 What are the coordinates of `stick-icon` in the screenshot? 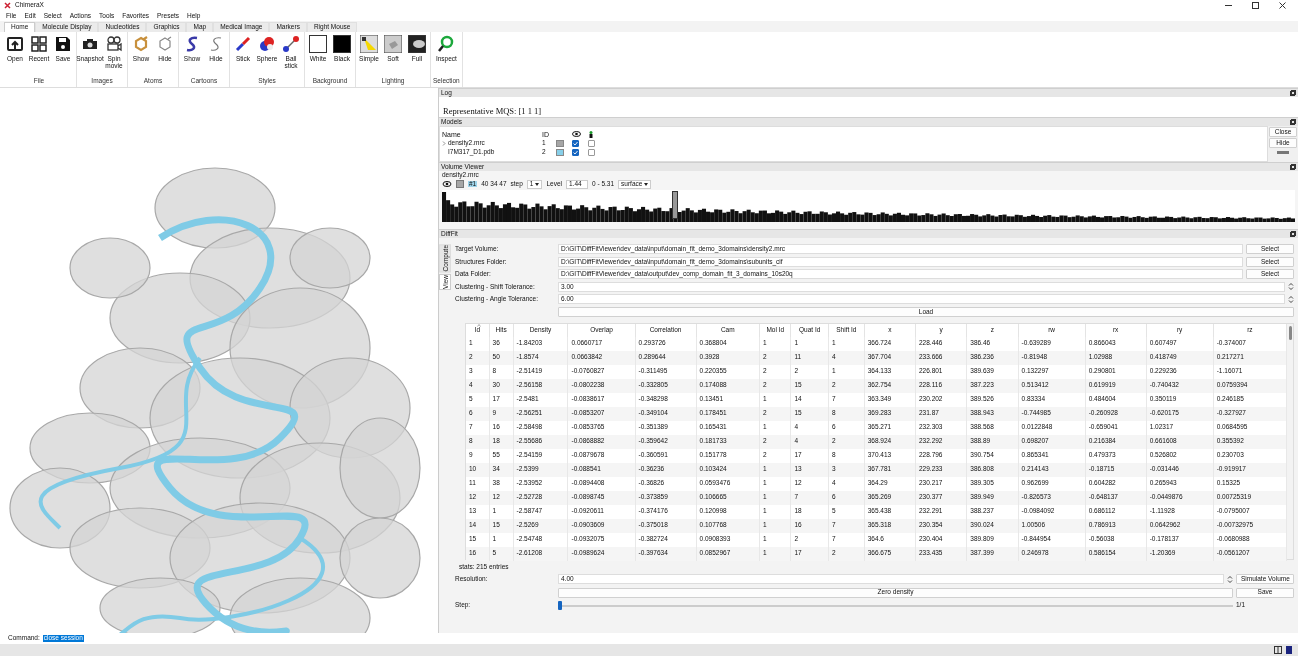 It's located at (243, 44).